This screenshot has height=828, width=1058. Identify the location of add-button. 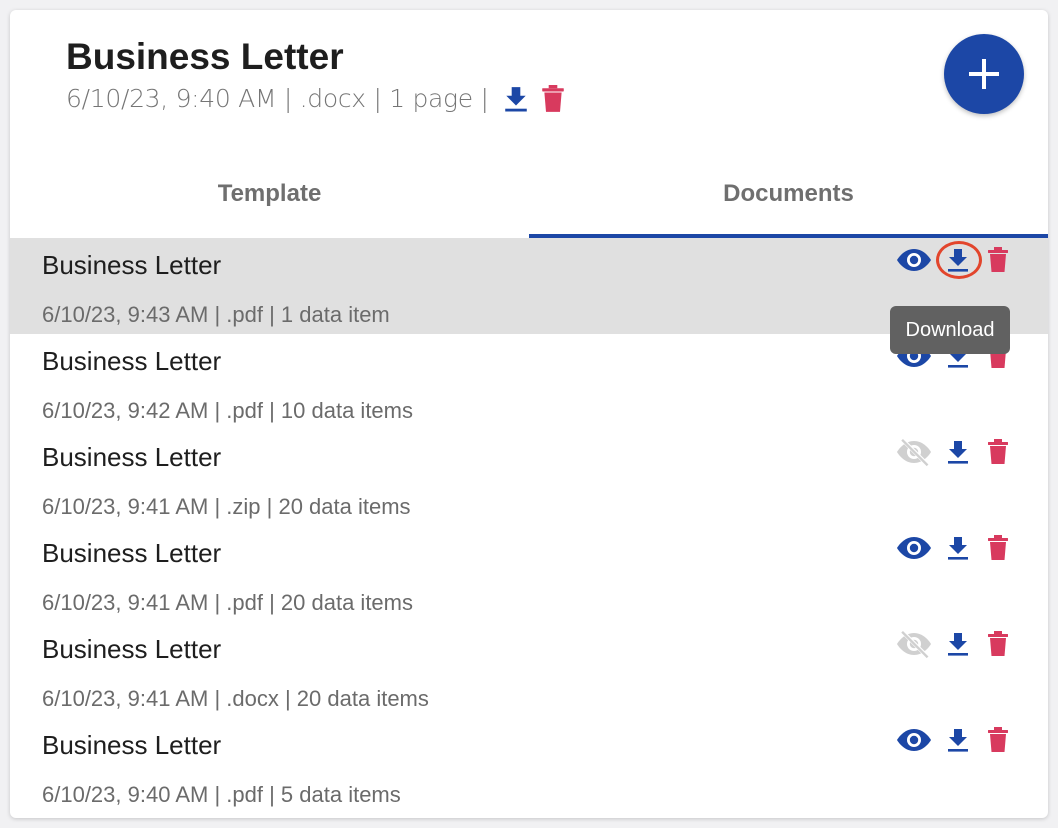
(984, 74).